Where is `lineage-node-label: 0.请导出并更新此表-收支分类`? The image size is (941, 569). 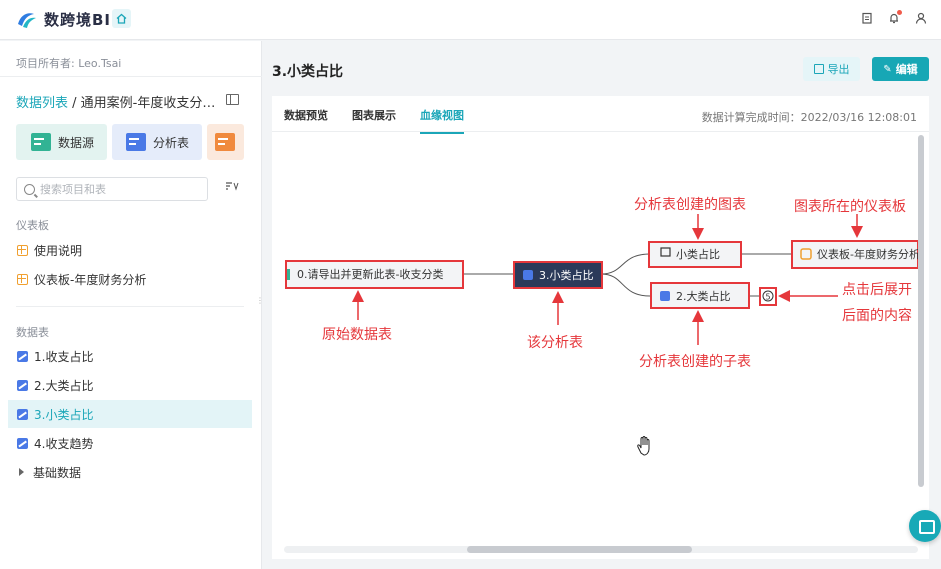 lineage-node-label: 0.请导出并更新此表-收支分类 is located at coordinates (370, 274).